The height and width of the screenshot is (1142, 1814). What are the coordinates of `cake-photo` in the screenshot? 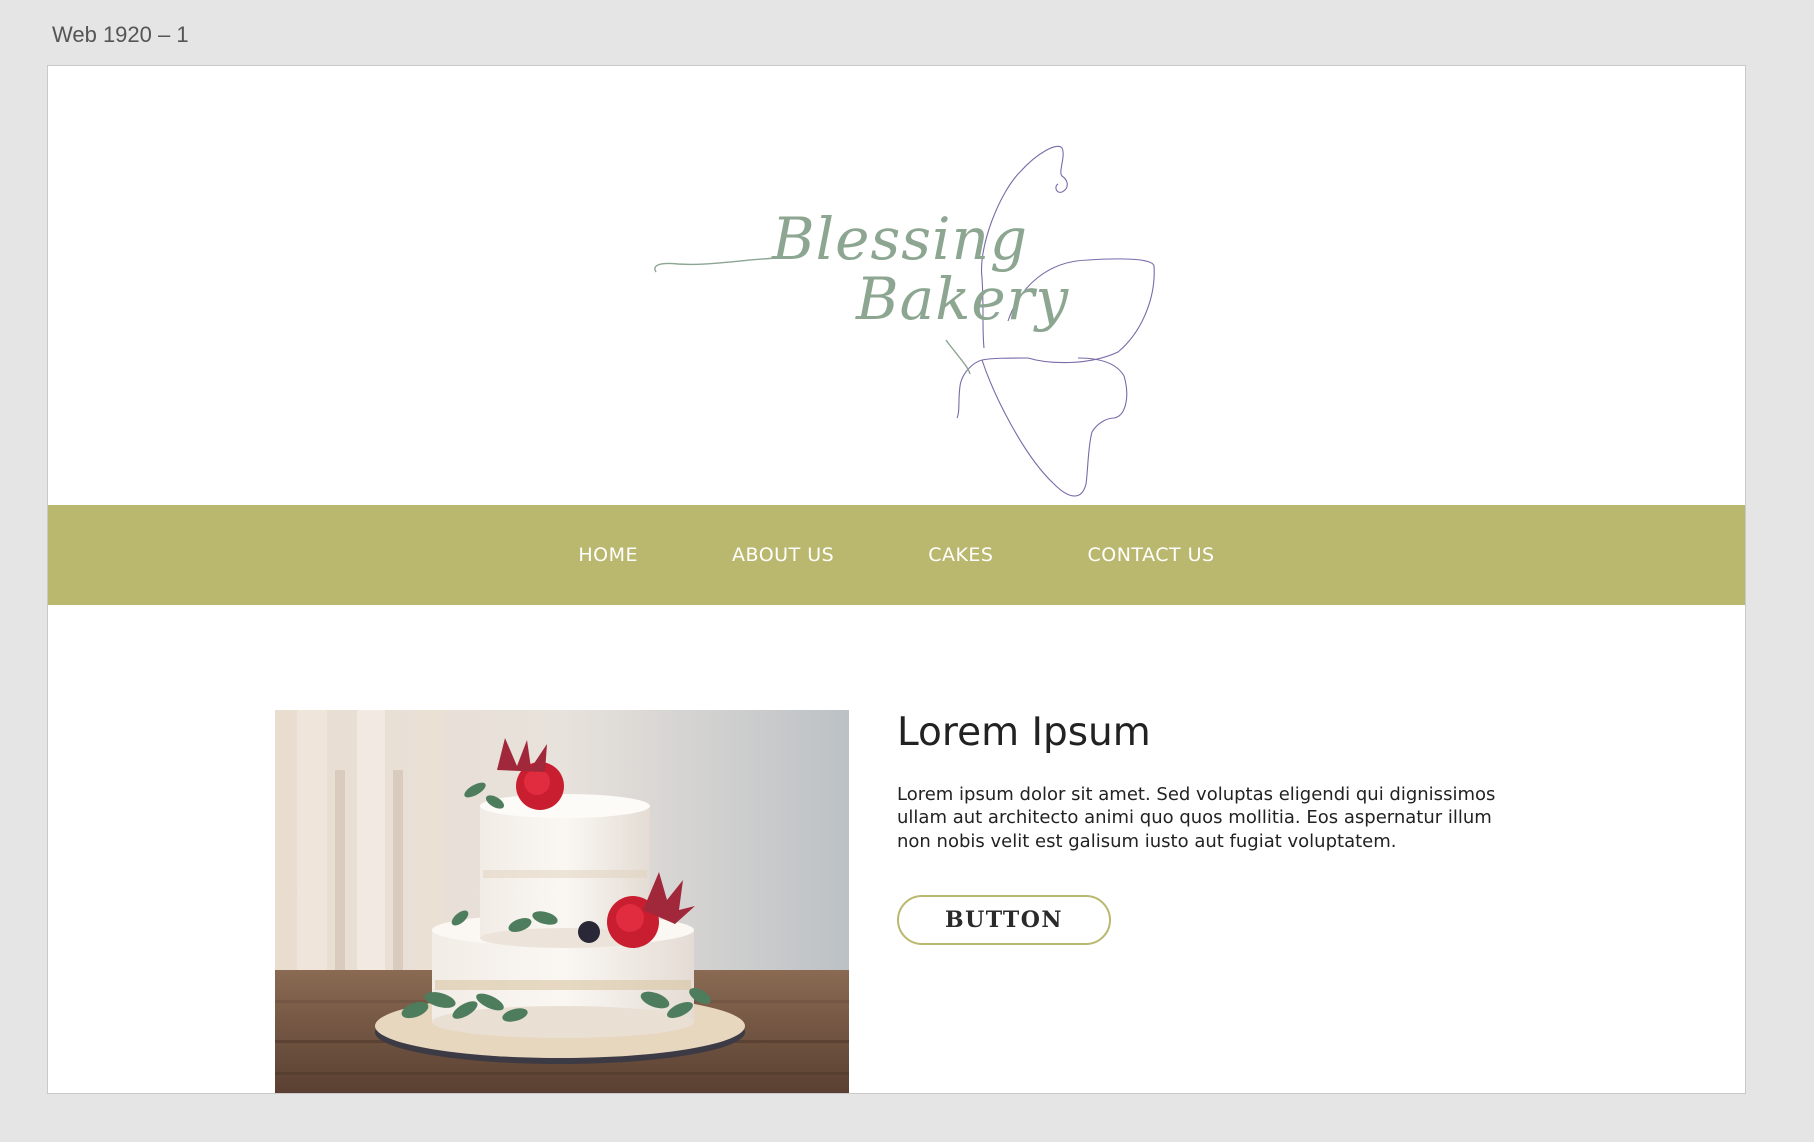 It's located at (562, 901).